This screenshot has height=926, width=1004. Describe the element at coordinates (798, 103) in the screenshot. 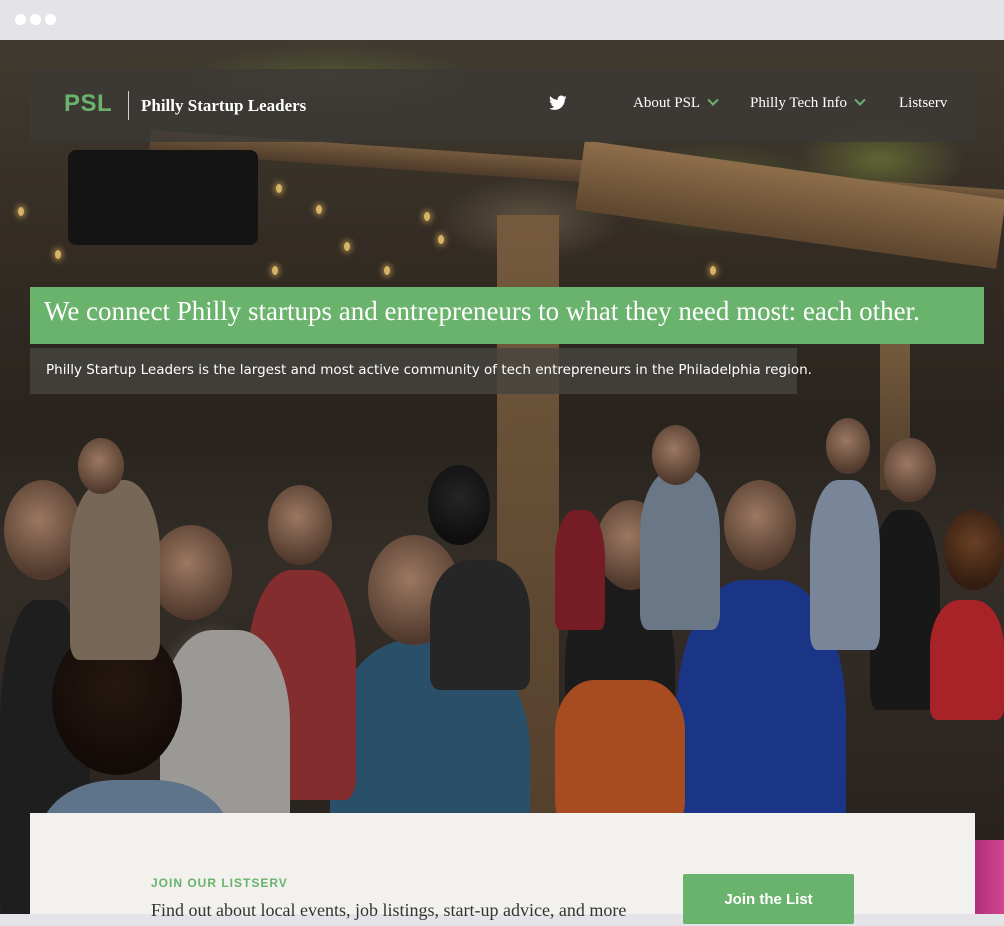

I see `nav-philly-tech-info-label: Philly Tech Info` at that location.